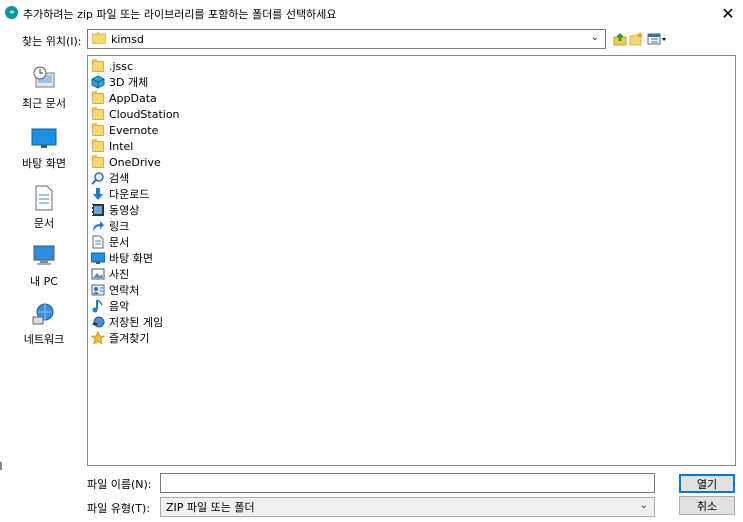 The image size is (743, 522). I want to click on item-name: 3D 개체, so click(129, 82).